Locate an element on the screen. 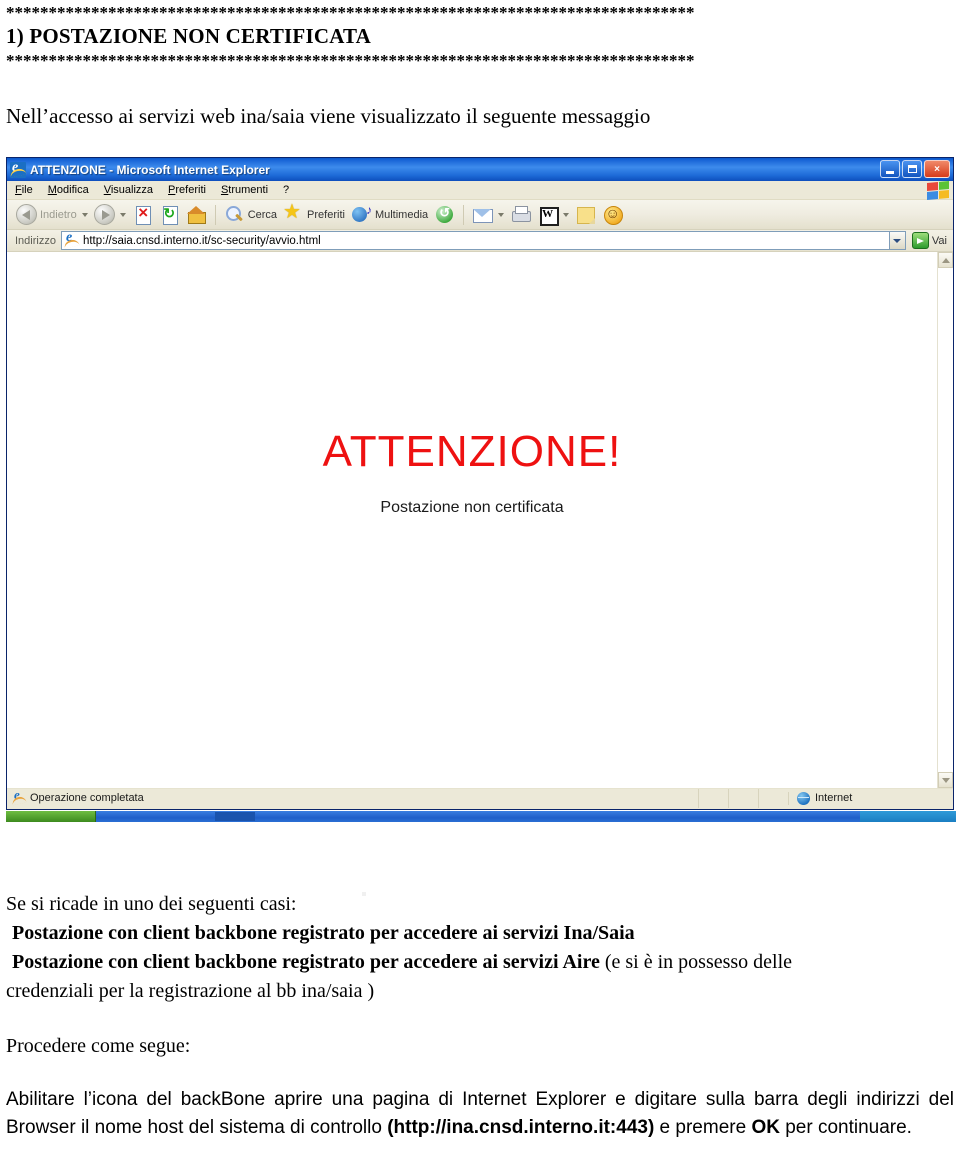 This screenshot has height=1171, width=960. word-document-icon is located at coordinates (548, 215).